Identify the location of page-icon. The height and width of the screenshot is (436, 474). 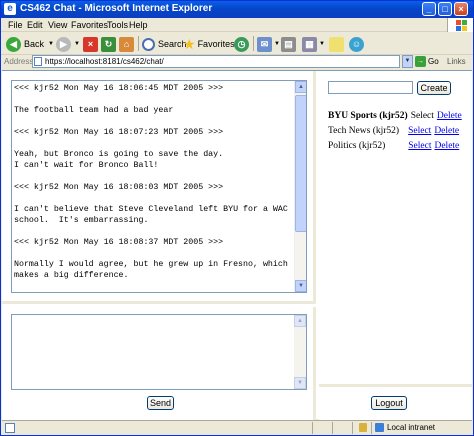
(38, 61).